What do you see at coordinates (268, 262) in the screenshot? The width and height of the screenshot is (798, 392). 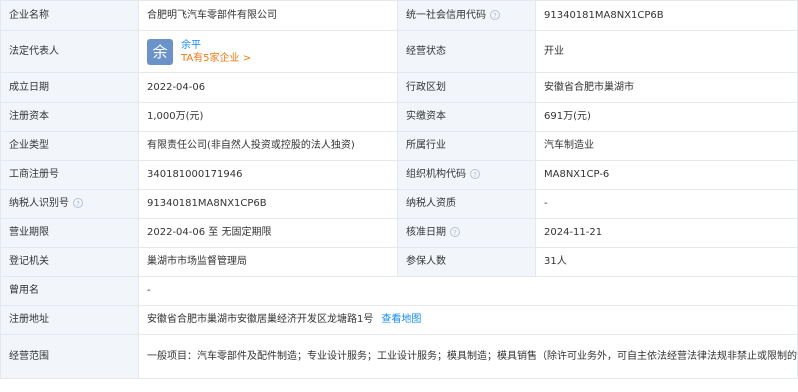 I see `authority-value: 巢湖市市场监督管理局` at bounding box center [268, 262].